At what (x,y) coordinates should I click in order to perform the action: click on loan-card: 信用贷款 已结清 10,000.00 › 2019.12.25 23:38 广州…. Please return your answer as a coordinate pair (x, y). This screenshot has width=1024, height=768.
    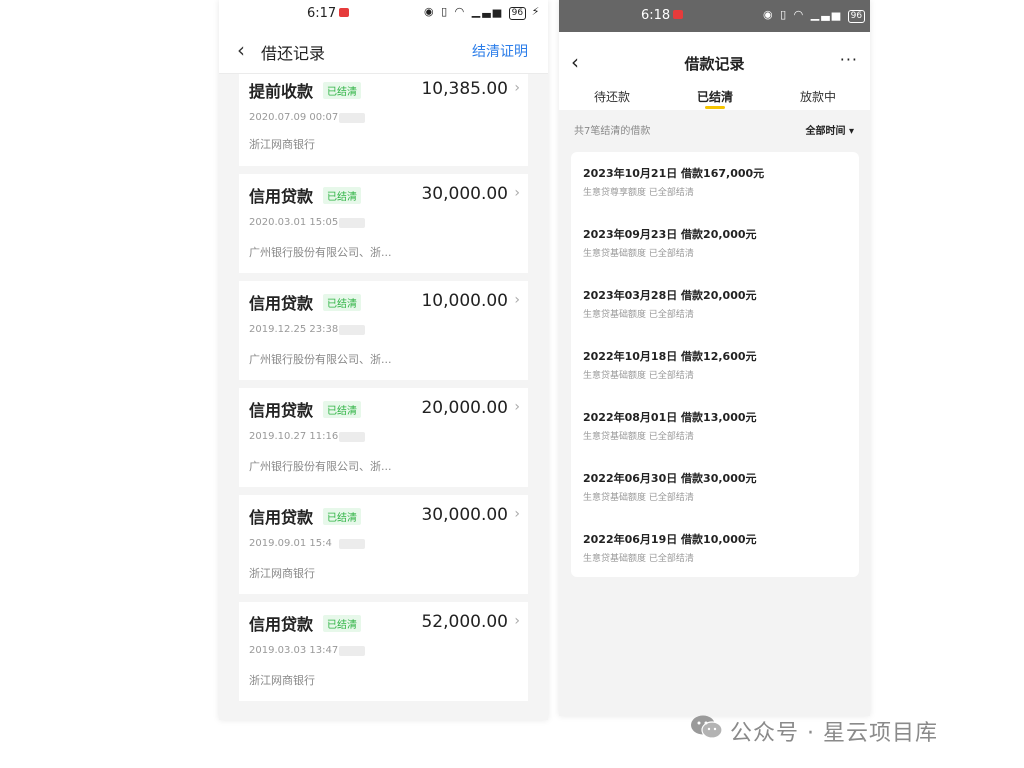
    Looking at the image, I should click on (383, 330).